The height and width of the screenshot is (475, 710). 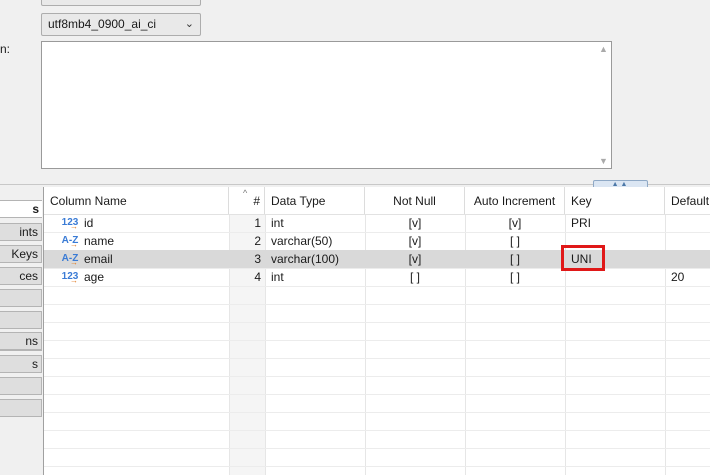 What do you see at coordinates (515, 223) in the screenshot?
I see `cell-auto-increment: [v]` at bounding box center [515, 223].